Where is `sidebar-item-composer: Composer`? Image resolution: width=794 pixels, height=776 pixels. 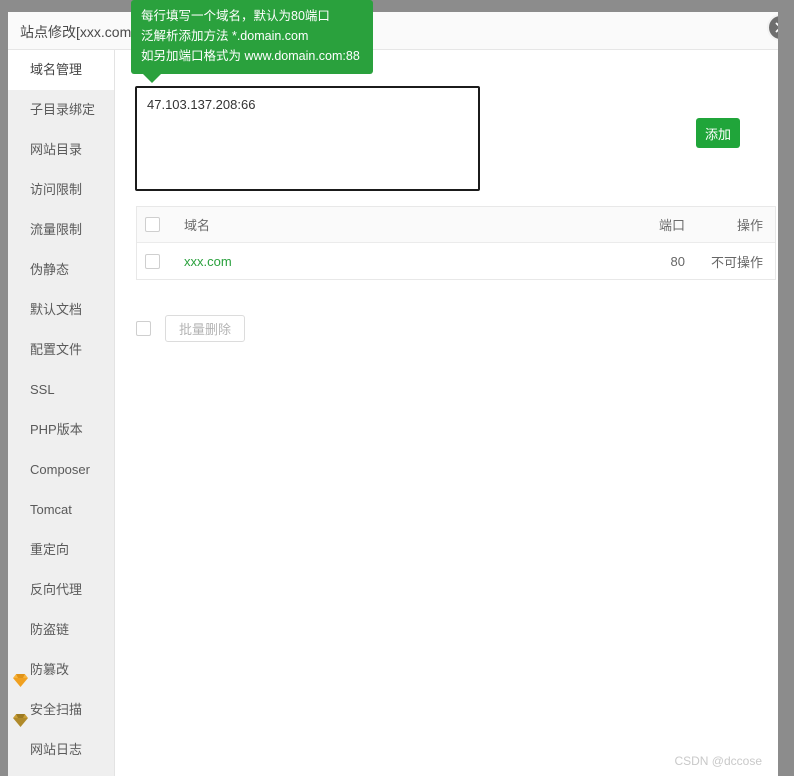 sidebar-item-composer: Composer is located at coordinates (61, 470).